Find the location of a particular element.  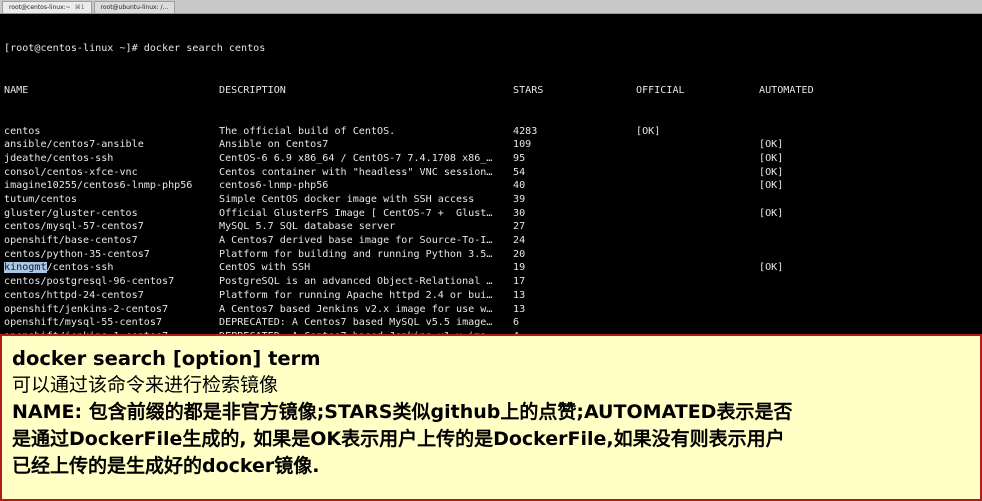

selected-text: kinogmt is located at coordinates (25, 268).